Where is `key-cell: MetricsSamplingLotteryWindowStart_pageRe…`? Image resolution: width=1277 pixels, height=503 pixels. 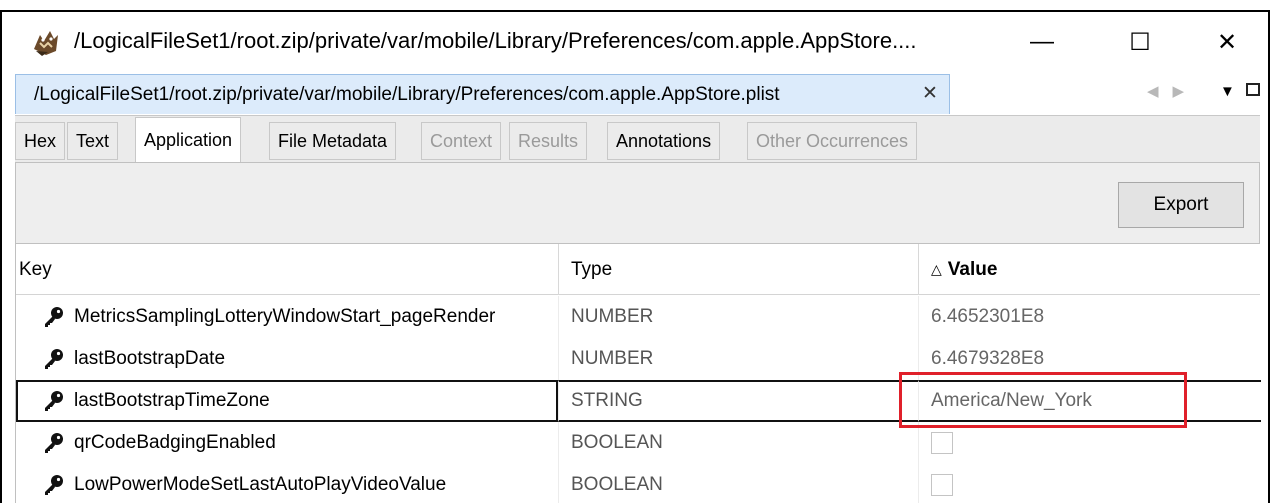
key-cell: MetricsSamplingLotteryWindowStart_pageRe… is located at coordinates (287, 317).